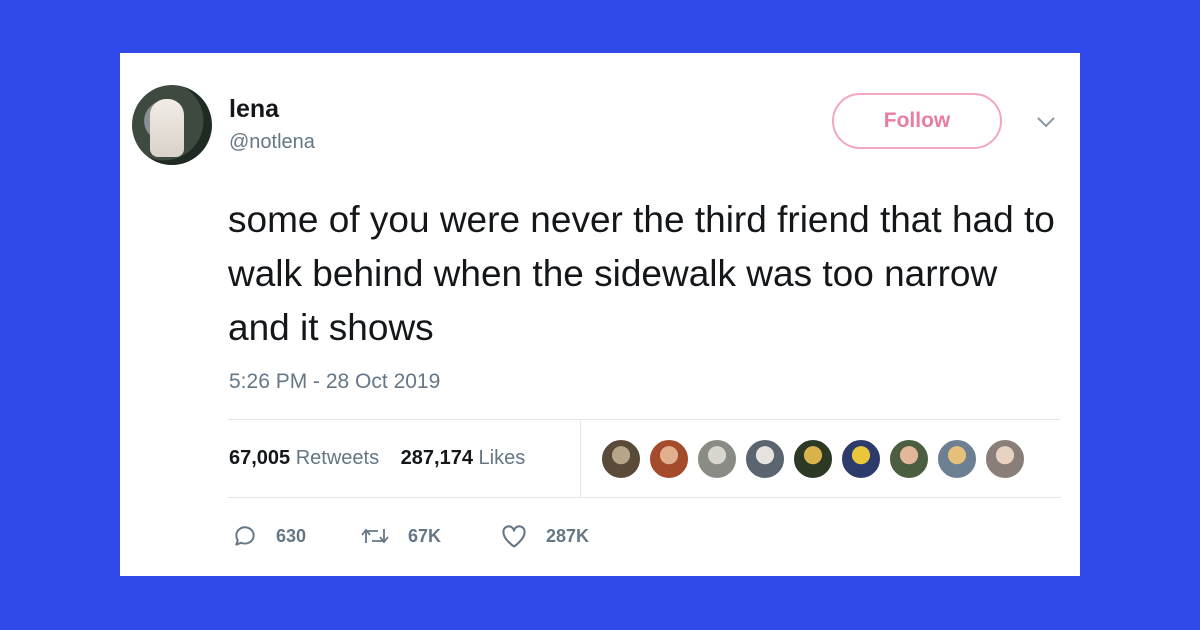  I want to click on reply-icon, so click(245, 536).